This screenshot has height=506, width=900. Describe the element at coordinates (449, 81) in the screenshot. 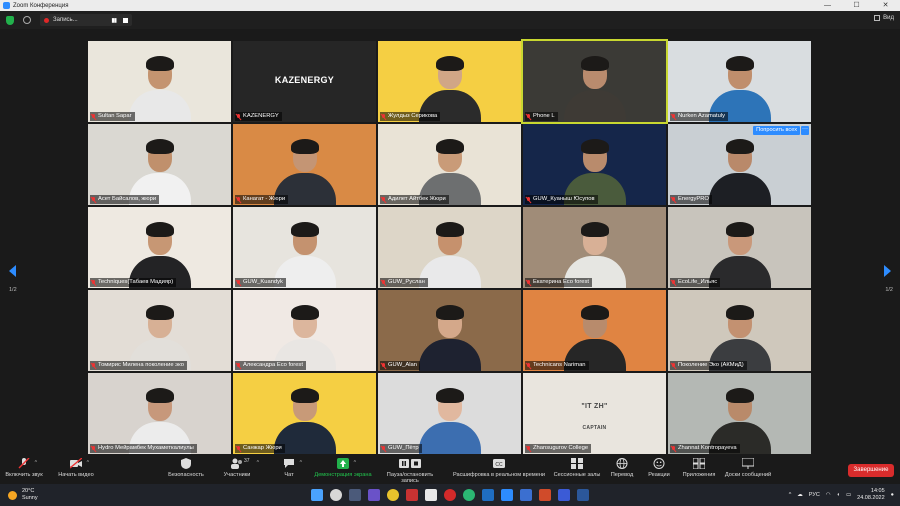

I see `participant-tile: Жулдыз Серикова` at that location.